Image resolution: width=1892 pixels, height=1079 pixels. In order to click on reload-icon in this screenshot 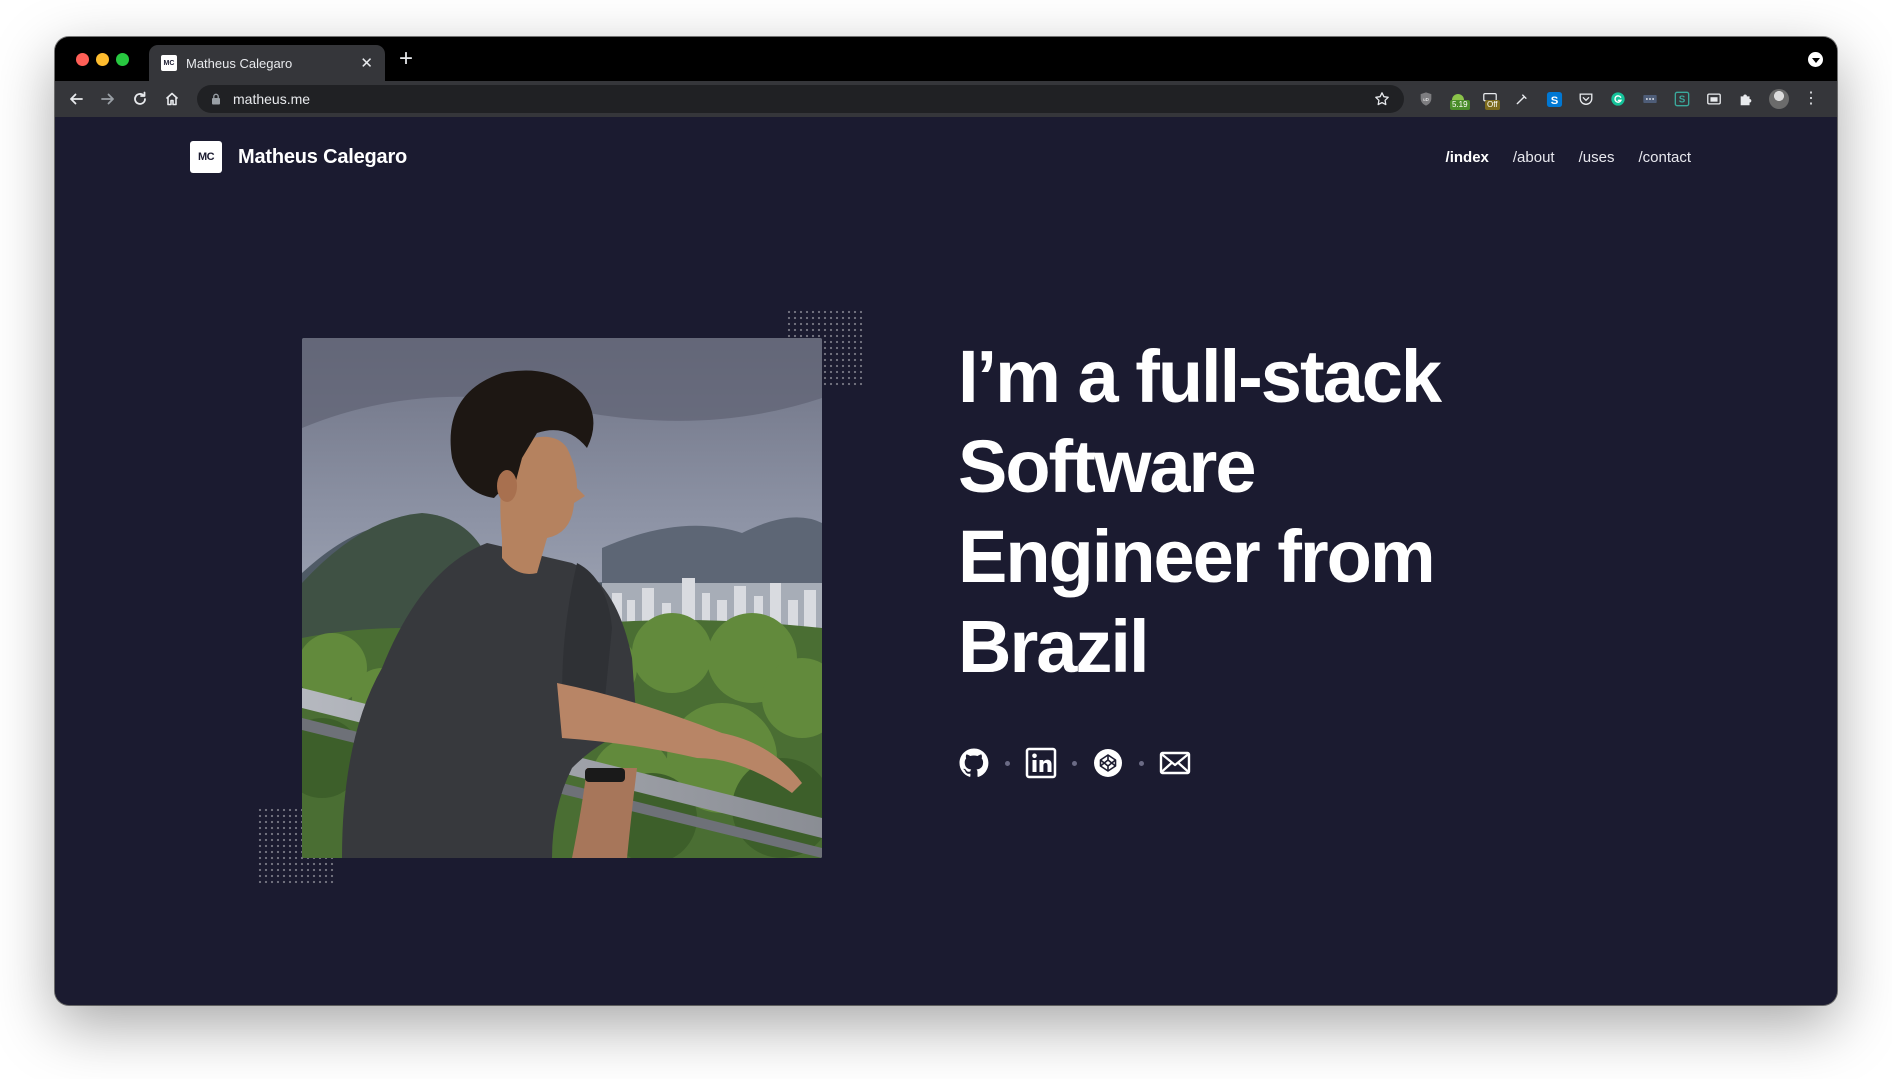, I will do `click(140, 98)`.